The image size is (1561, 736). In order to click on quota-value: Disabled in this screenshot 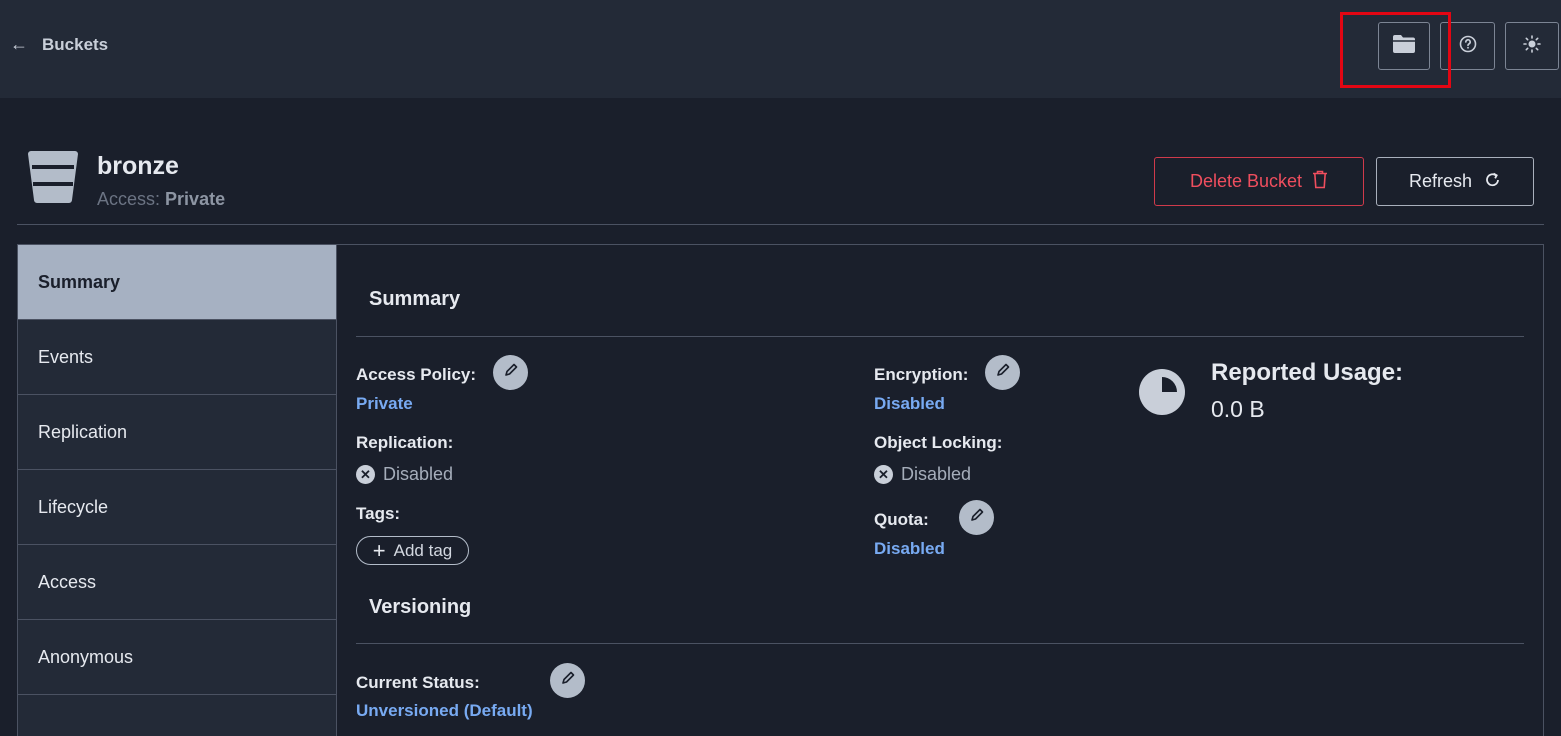, I will do `click(909, 549)`.